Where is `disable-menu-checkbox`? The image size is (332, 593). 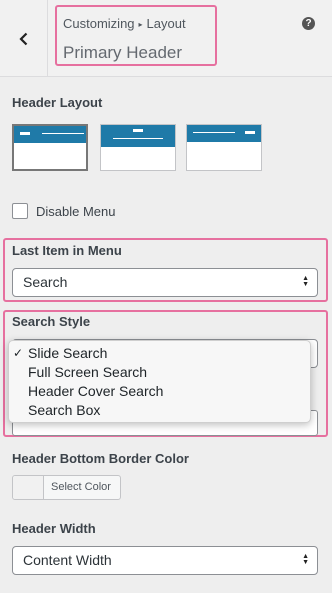
disable-menu-checkbox is located at coordinates (20, 211).